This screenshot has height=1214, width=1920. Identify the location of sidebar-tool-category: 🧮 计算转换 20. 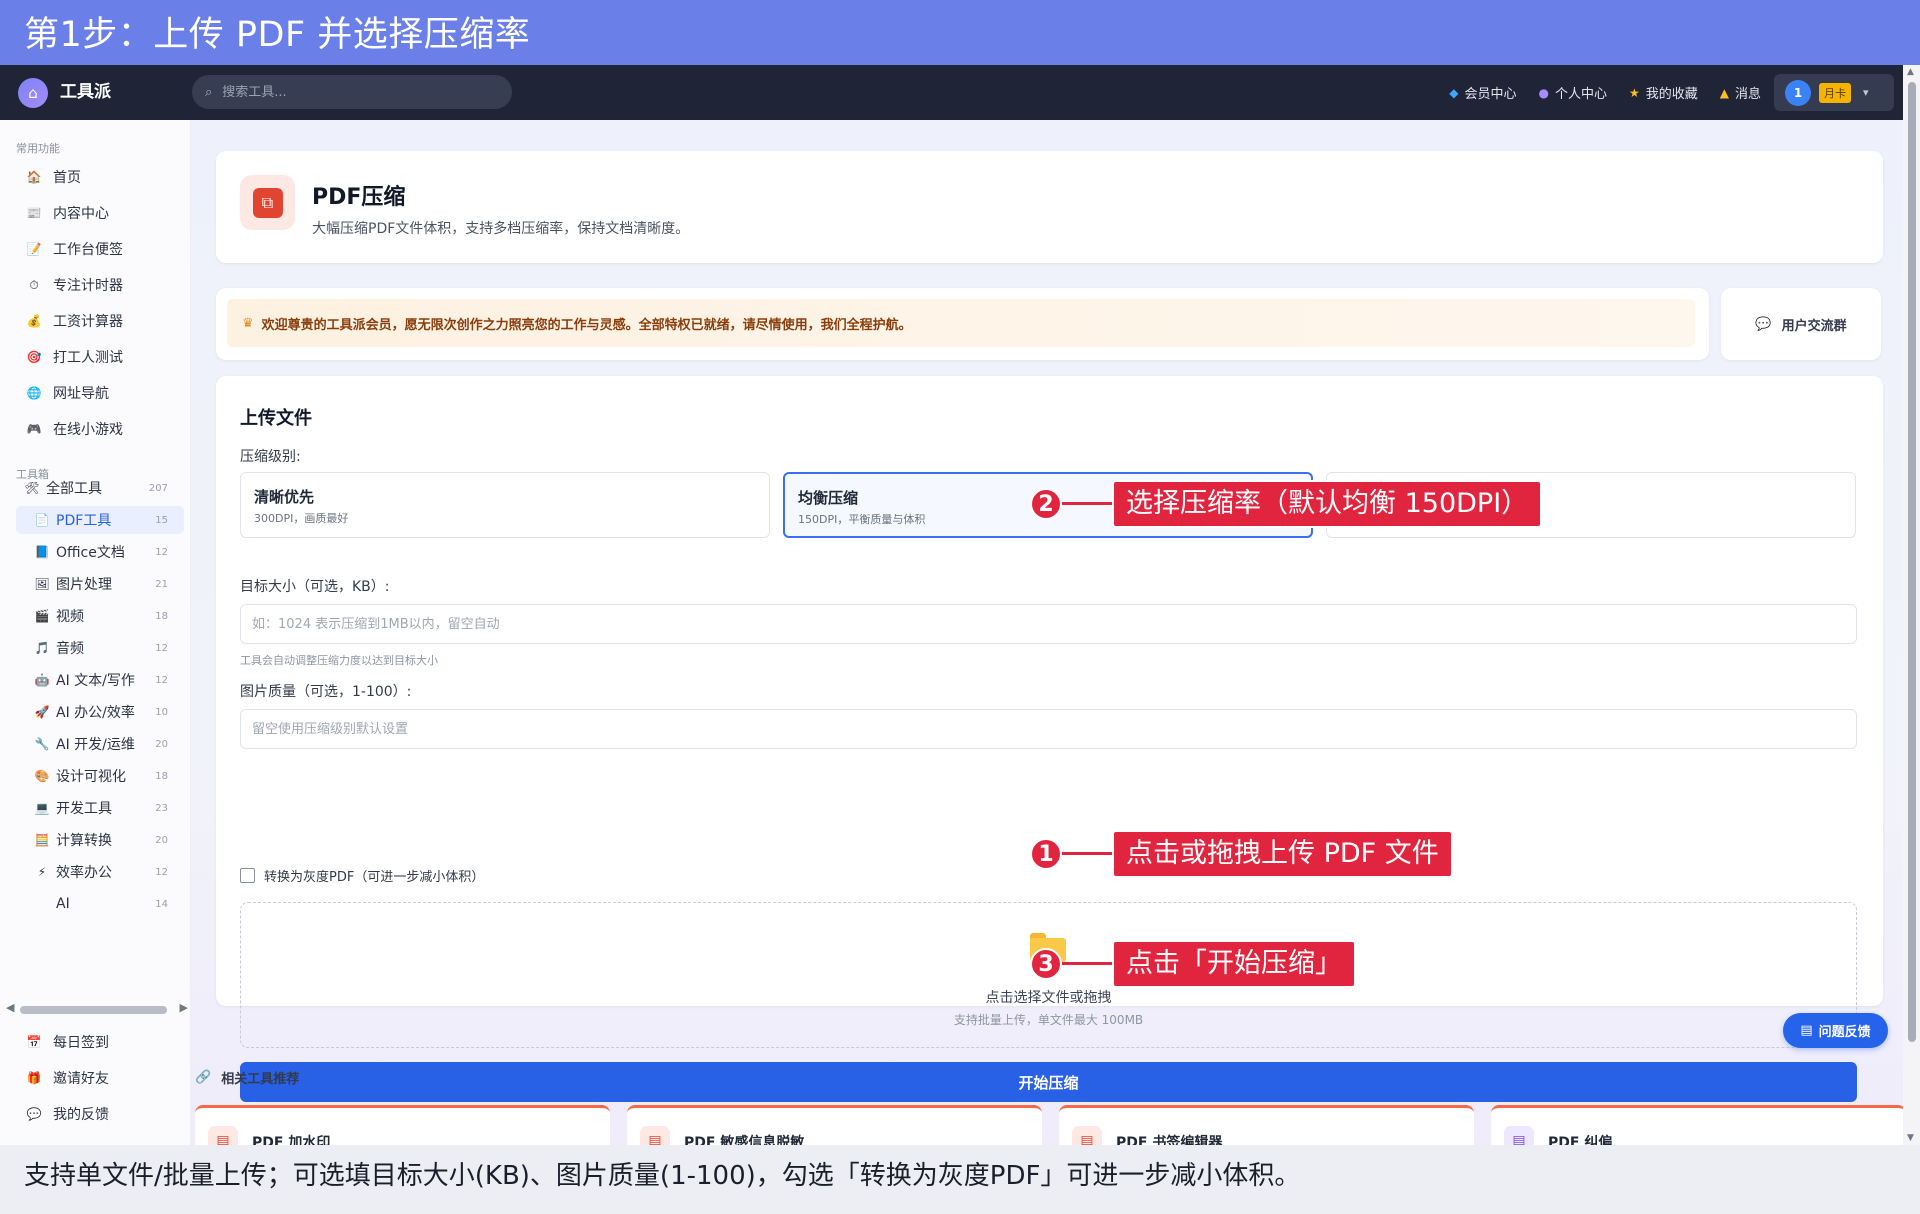
(100, 840).